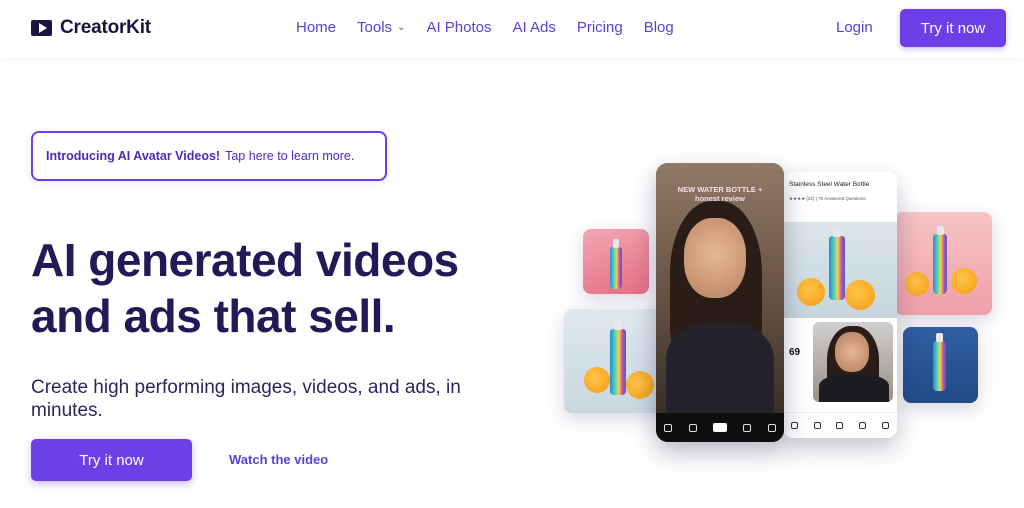 The width and height of the screenshot is (1024, 508). What do you see at coordinates (854, 27) in the screenshot?
I see `login-link: Login` at bounding box center [854, 27].